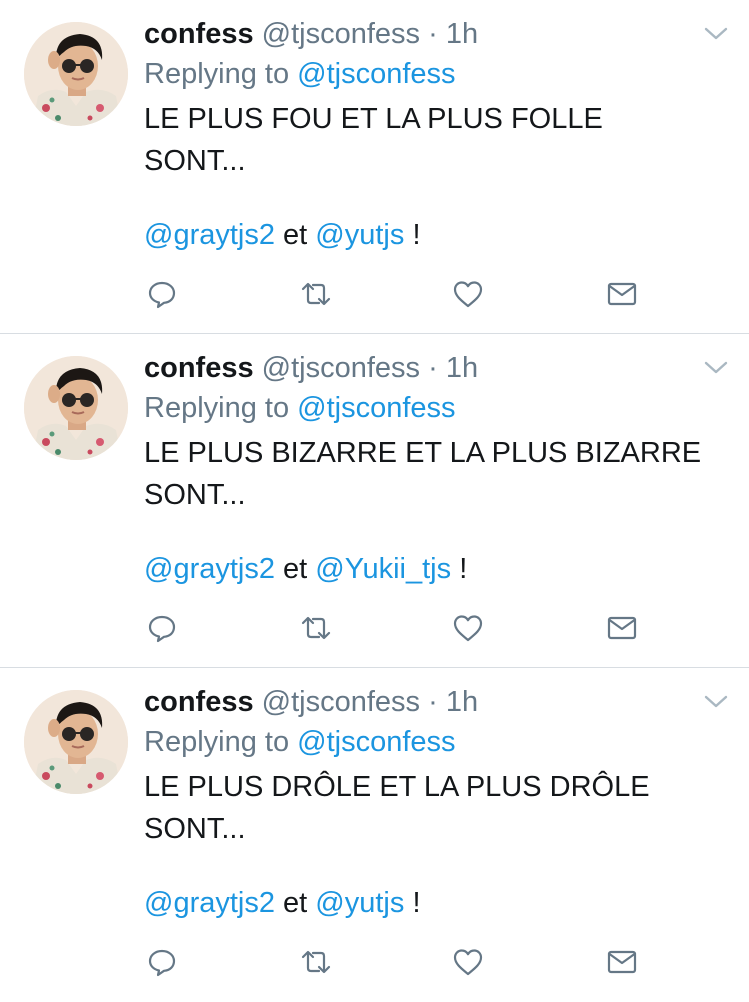 The height and width of the screenshot is (1002, 749). I want to click on mention-link: @Yukii_tjs, so click(383, 569).